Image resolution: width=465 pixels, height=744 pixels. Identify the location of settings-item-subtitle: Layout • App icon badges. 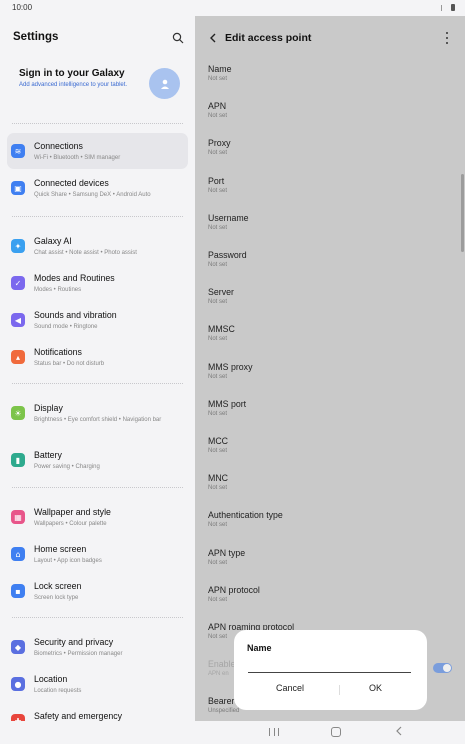
(68, 561).